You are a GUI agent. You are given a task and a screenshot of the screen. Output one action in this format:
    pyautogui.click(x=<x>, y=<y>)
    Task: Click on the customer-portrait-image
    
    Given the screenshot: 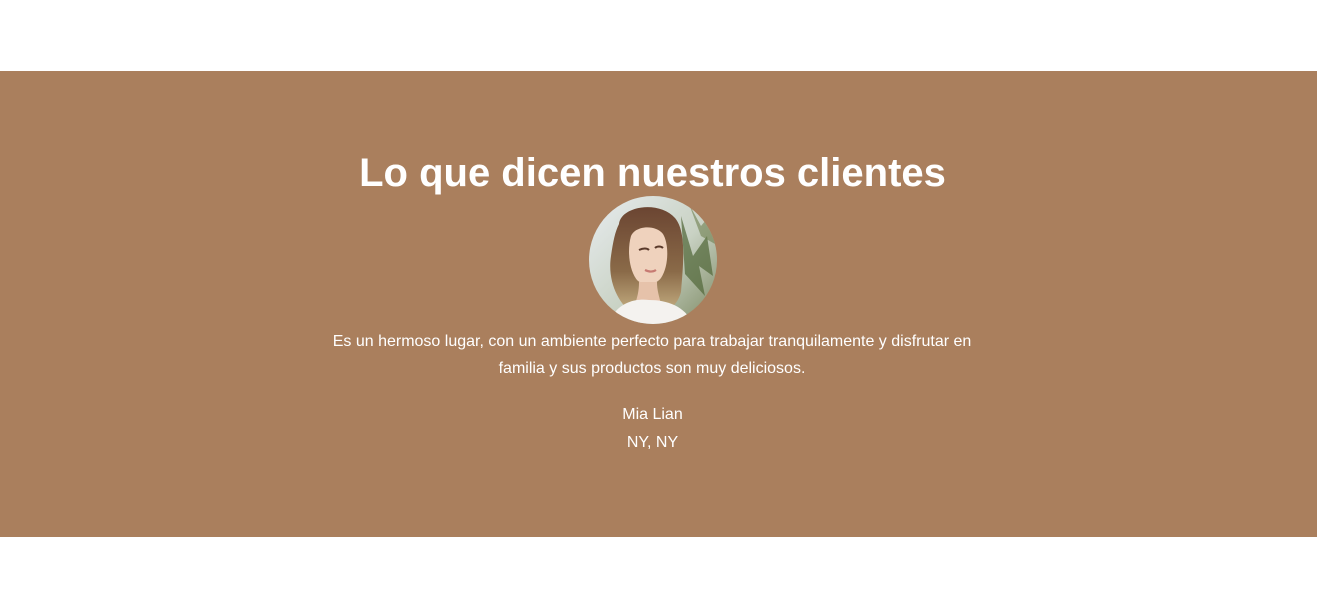 What is the action you would take?
    pyautogui.click(x=653, y=260)
    